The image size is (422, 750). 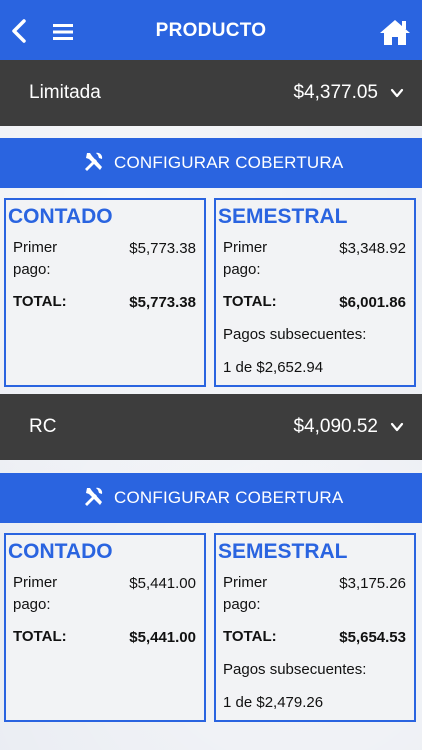 What do you see at coordinates (162, 637) in the screenshot?
I see `total-value: $5,441.00` at bounding box center [162, 637].